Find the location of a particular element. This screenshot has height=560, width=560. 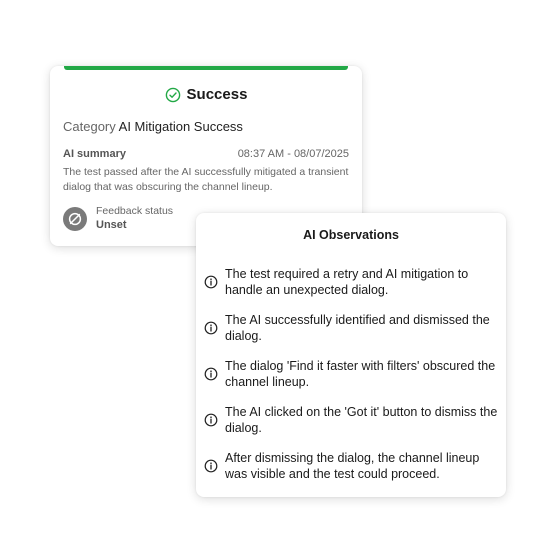

feedback-label: Feedback status is located at coordinates (135, 211).